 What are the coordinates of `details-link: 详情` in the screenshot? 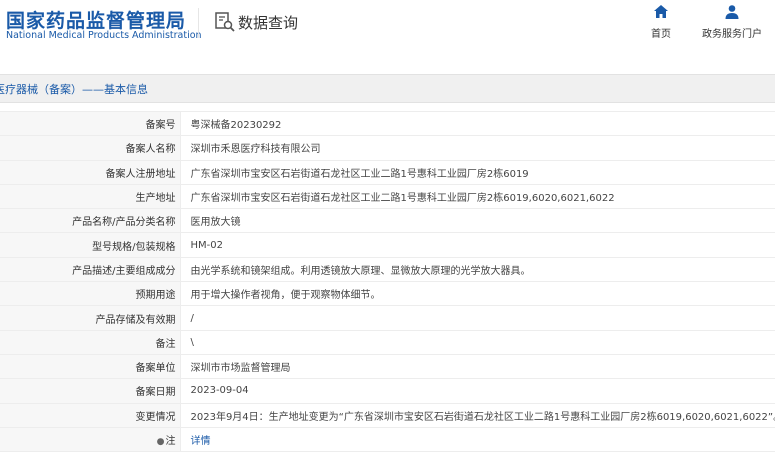 It's located at (201, 441).